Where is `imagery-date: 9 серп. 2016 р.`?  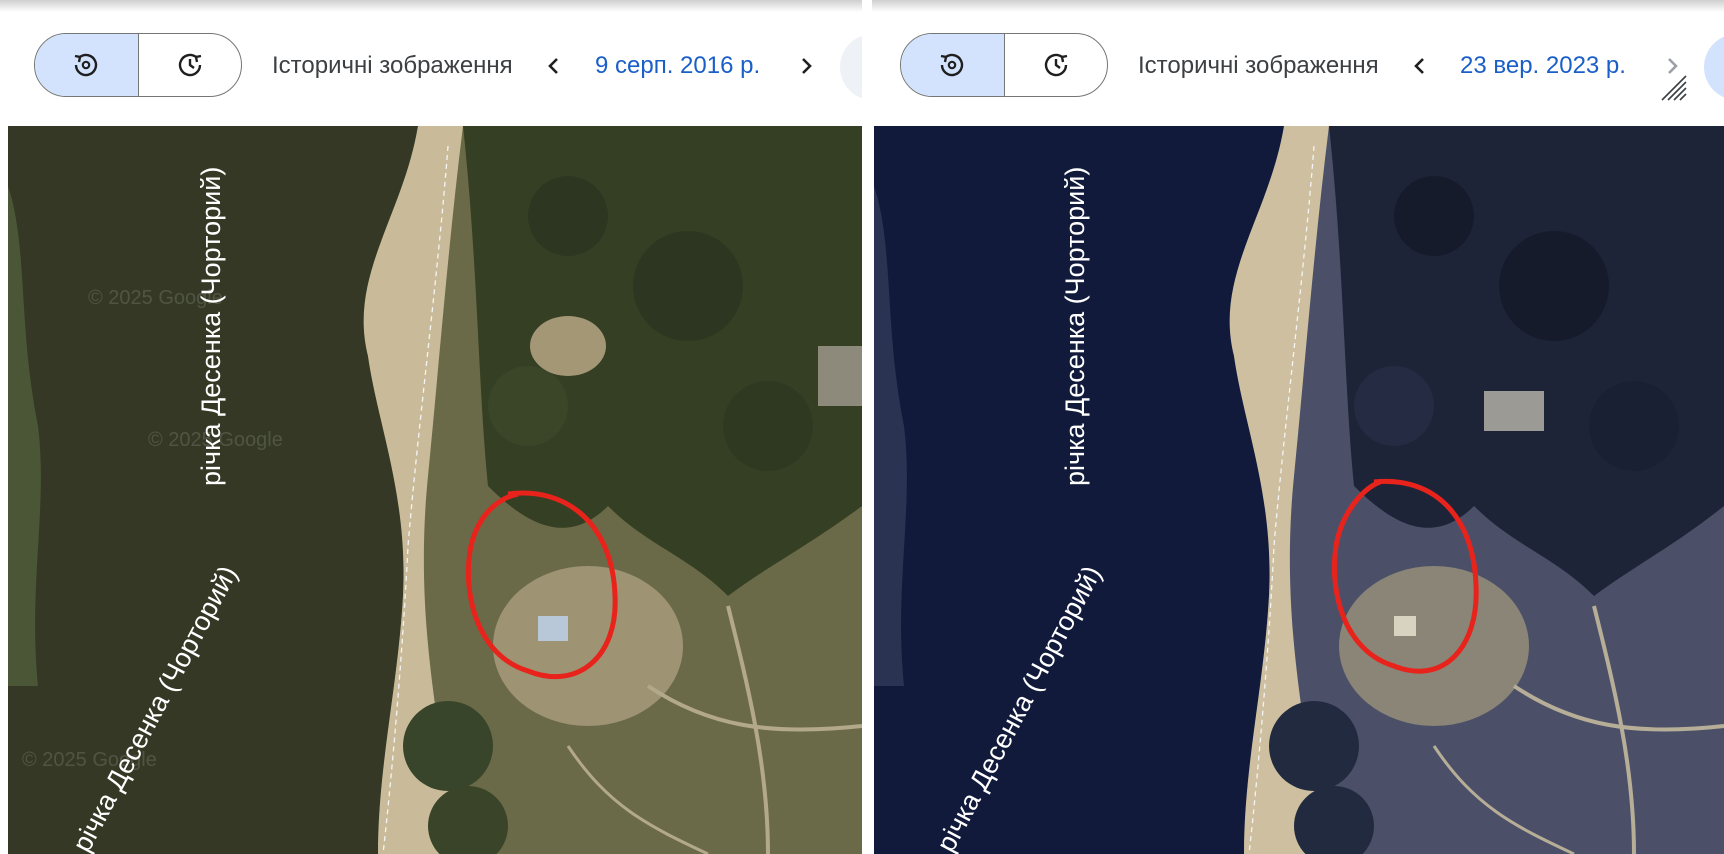 imagery-date: 9 серп. 2016 р. is located at coordinates (677, 66).